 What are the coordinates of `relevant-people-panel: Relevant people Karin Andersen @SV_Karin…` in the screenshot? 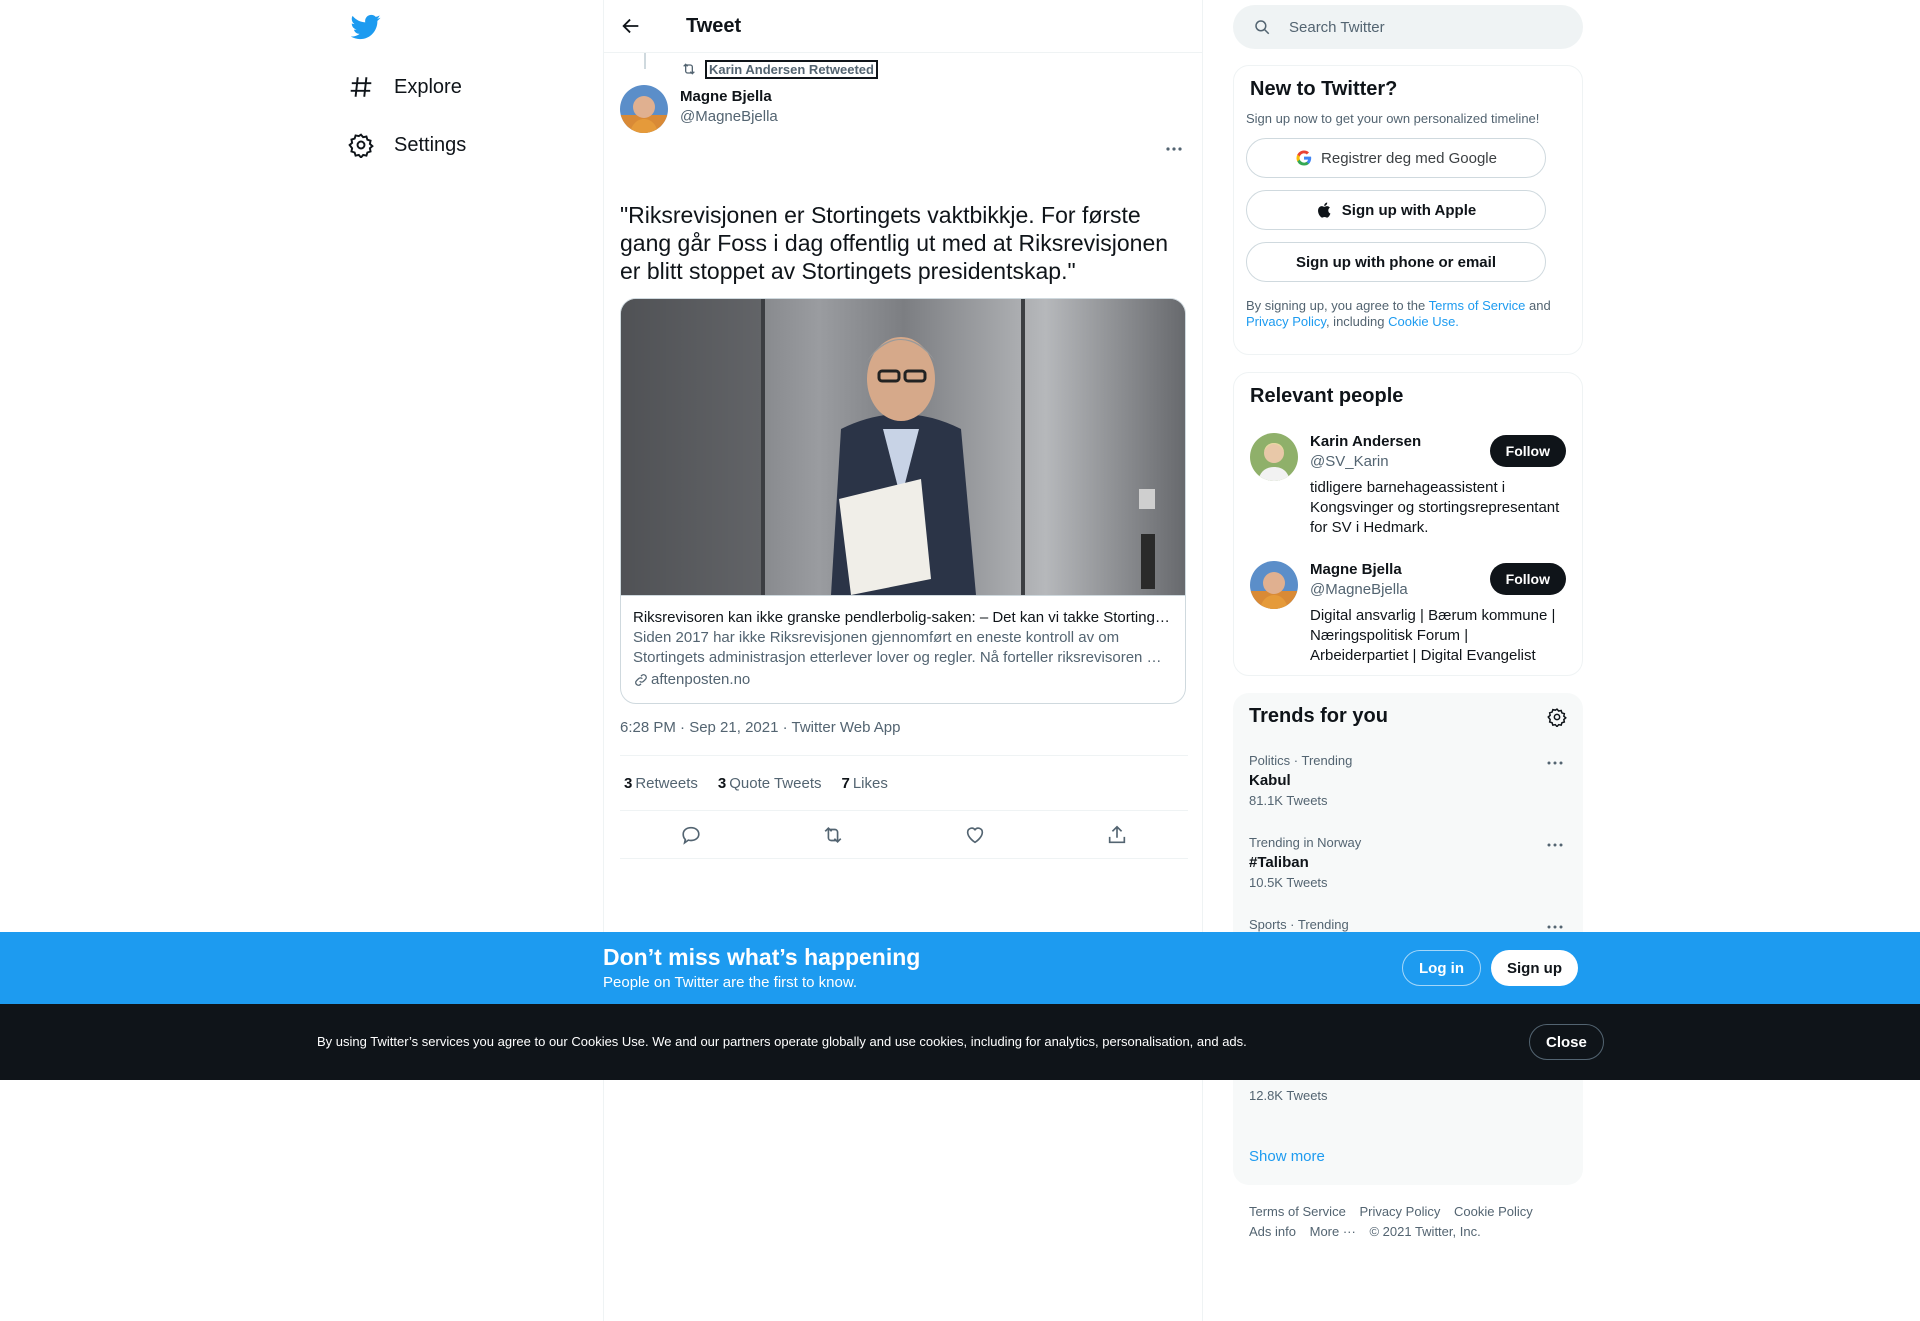 It's located at (1408, 524).